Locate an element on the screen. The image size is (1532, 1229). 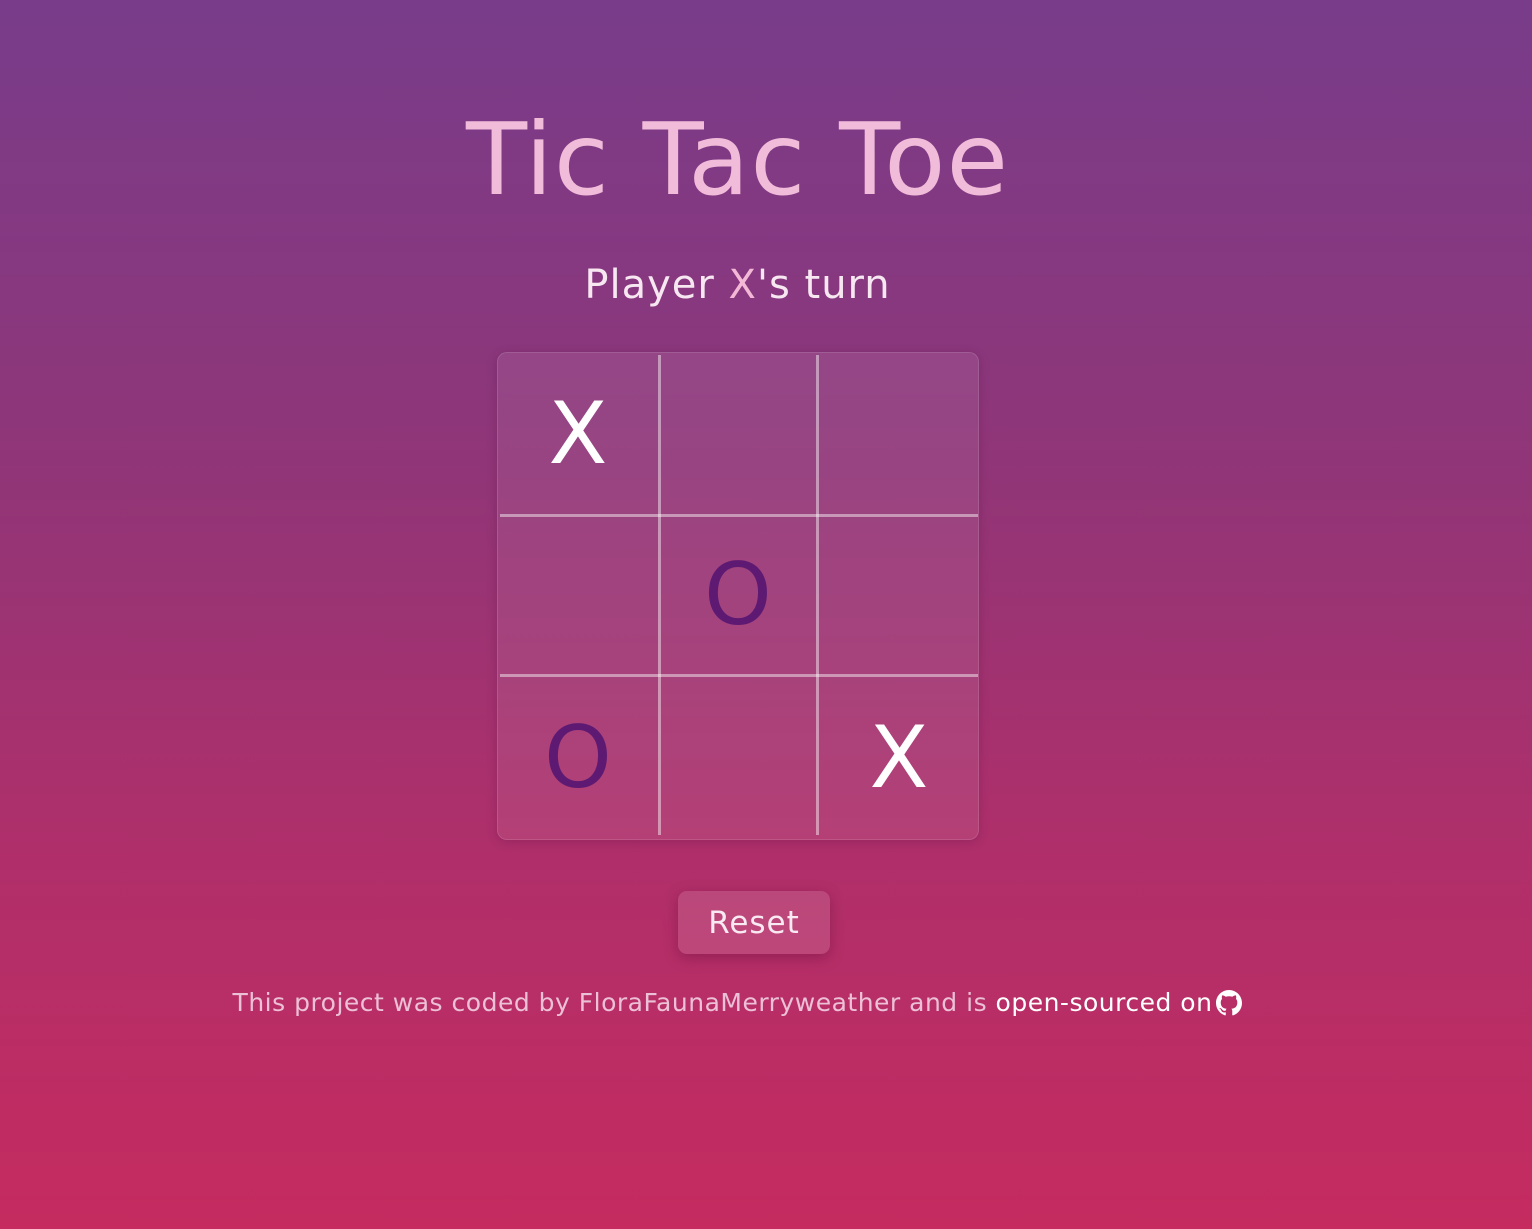
board-grid: XOOX is located at coordinates (738, 596).